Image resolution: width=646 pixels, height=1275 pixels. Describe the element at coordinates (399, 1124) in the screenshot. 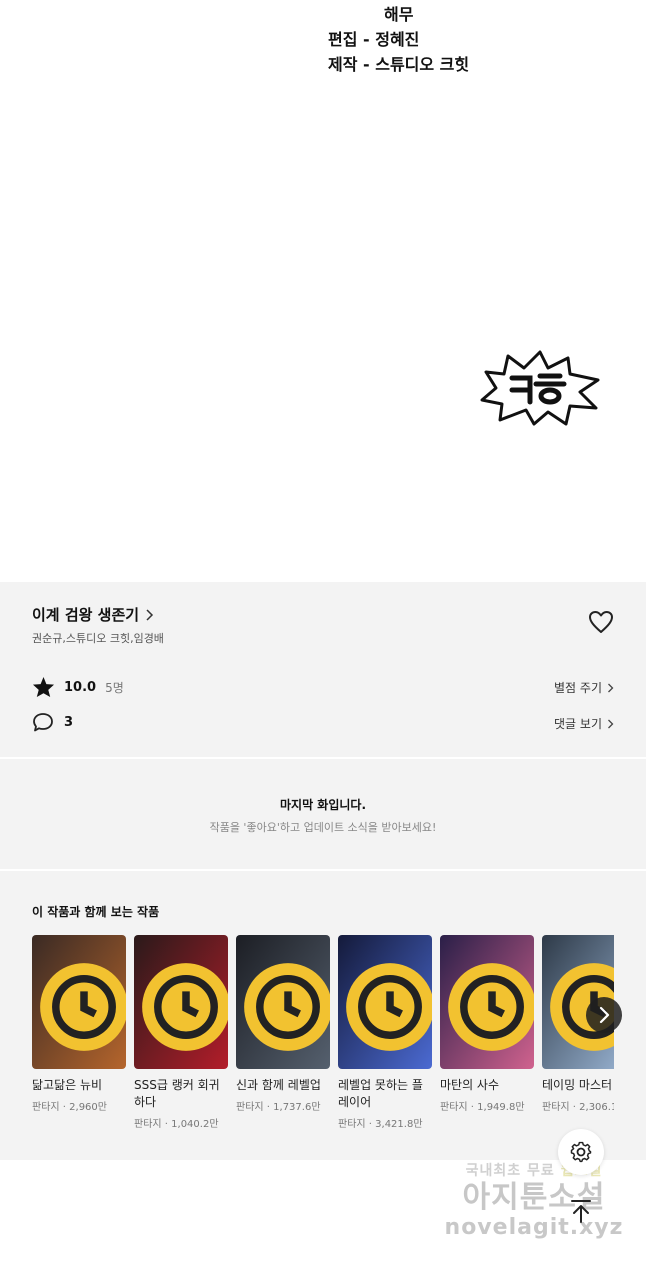

I see `card-views: 3,421.8만` at that location.